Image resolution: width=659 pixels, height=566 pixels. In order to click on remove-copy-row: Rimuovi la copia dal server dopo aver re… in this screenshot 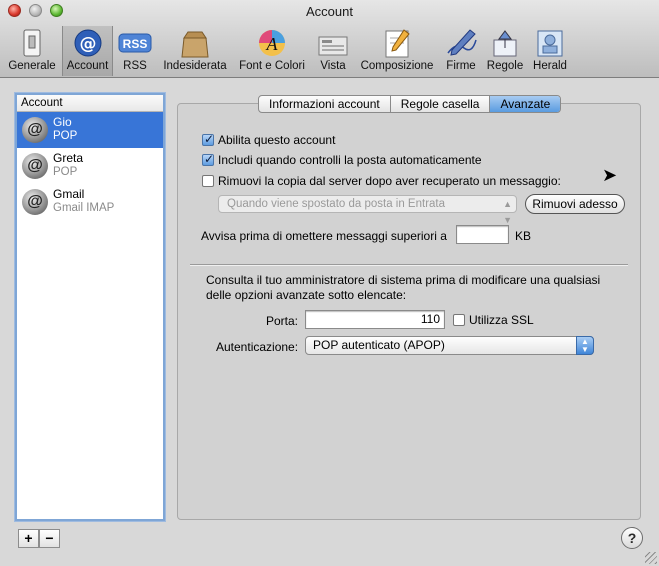, I will do `click(381, 181)`.